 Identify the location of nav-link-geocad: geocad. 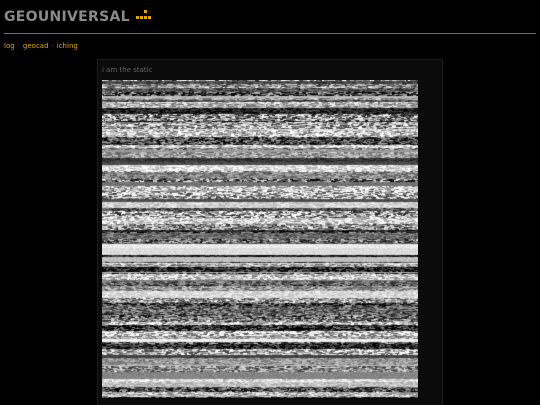
(36, 46).